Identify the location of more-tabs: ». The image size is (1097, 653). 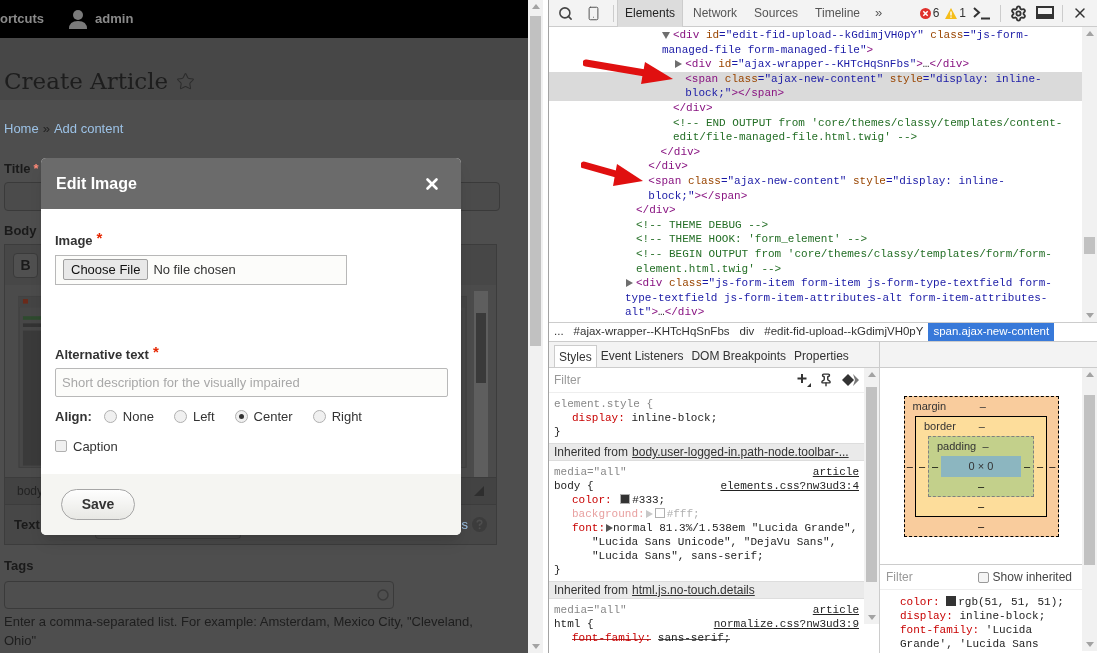
(879, 13).